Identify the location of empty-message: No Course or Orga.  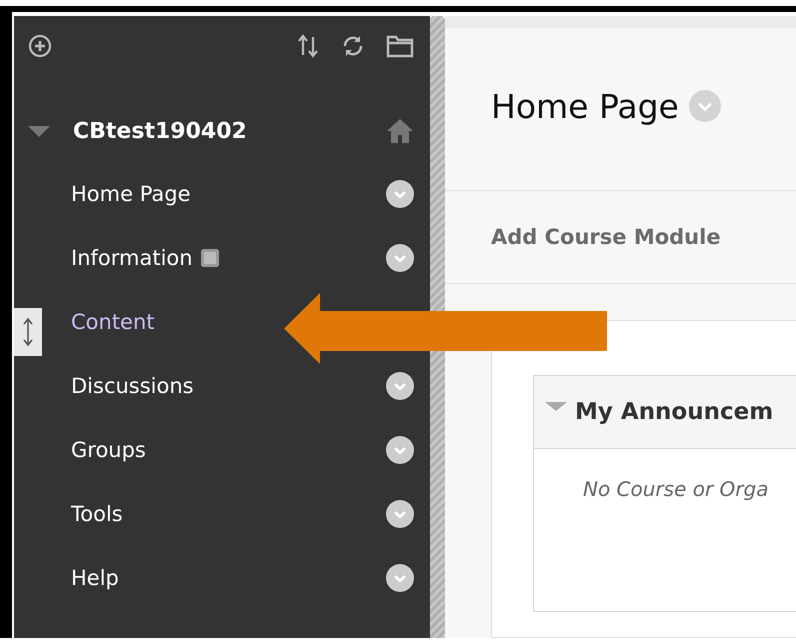
(675, 489).